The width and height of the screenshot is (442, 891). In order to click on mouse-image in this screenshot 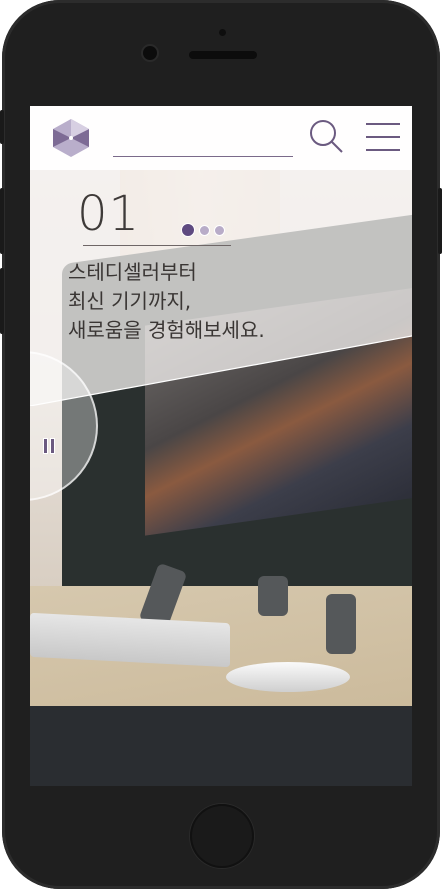, I will do `click(288, 677)`.